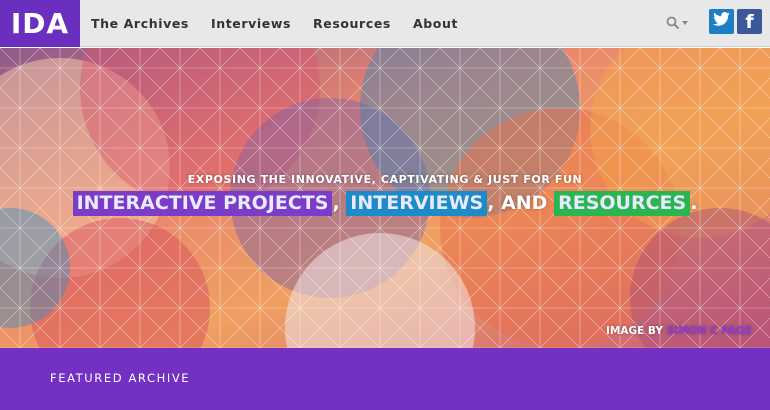 This screenshot has height=410, width=770. I want to click on headline-separator: , AND, so click(517, 203).